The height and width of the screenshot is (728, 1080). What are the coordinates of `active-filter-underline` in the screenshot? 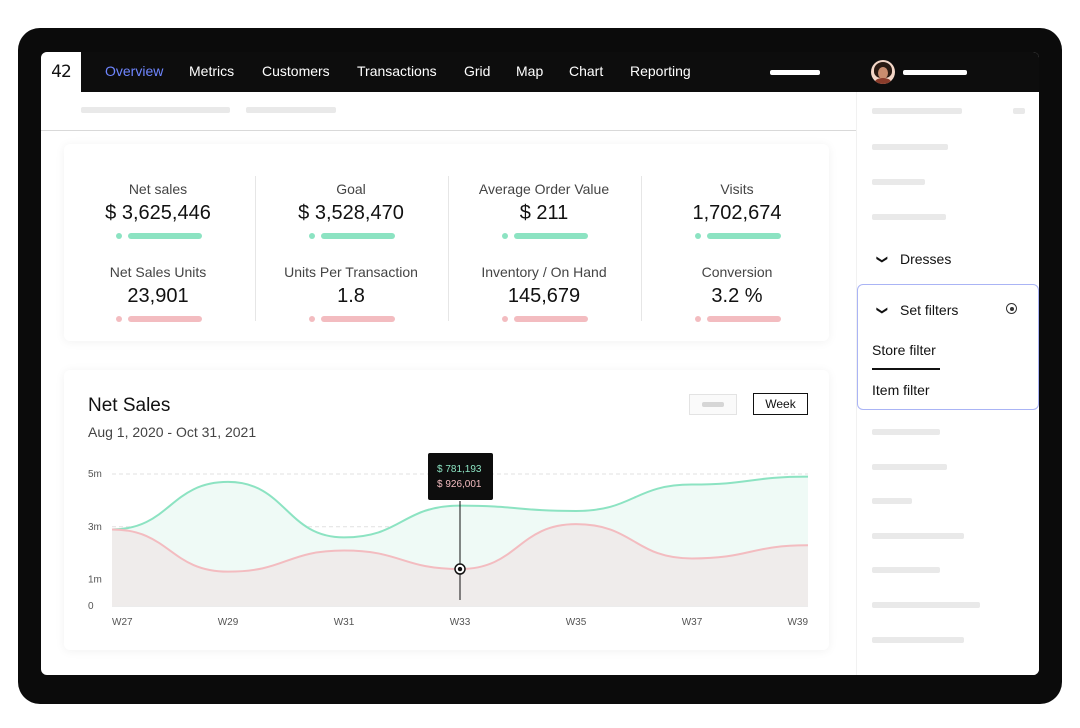 It's located at (906, 369).